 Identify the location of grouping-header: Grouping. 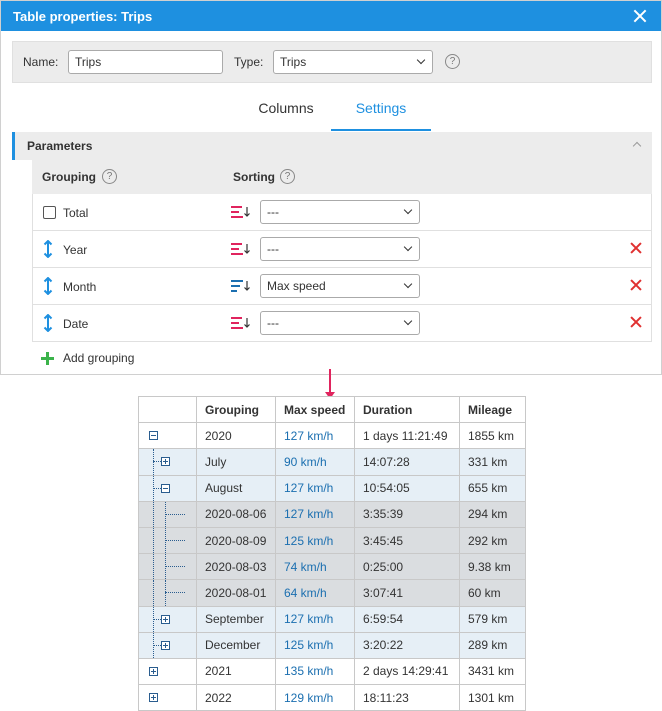
(69, 177).